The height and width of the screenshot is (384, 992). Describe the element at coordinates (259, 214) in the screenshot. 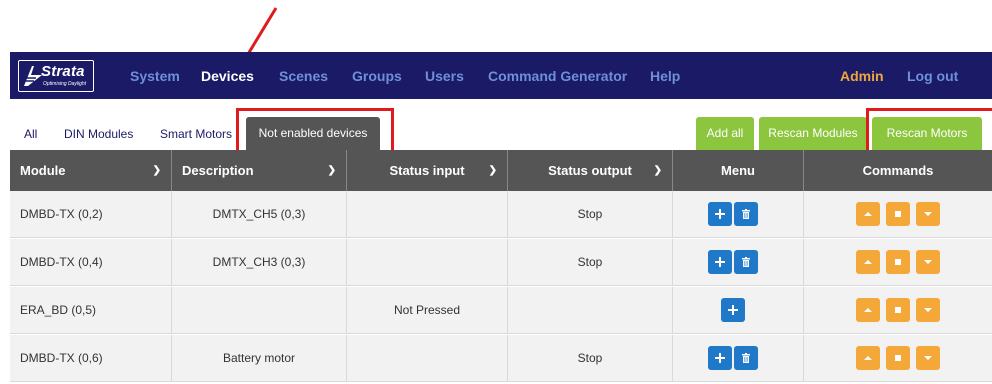

I see `cell-description: DMTX_CH5 (0,3)` at that location.